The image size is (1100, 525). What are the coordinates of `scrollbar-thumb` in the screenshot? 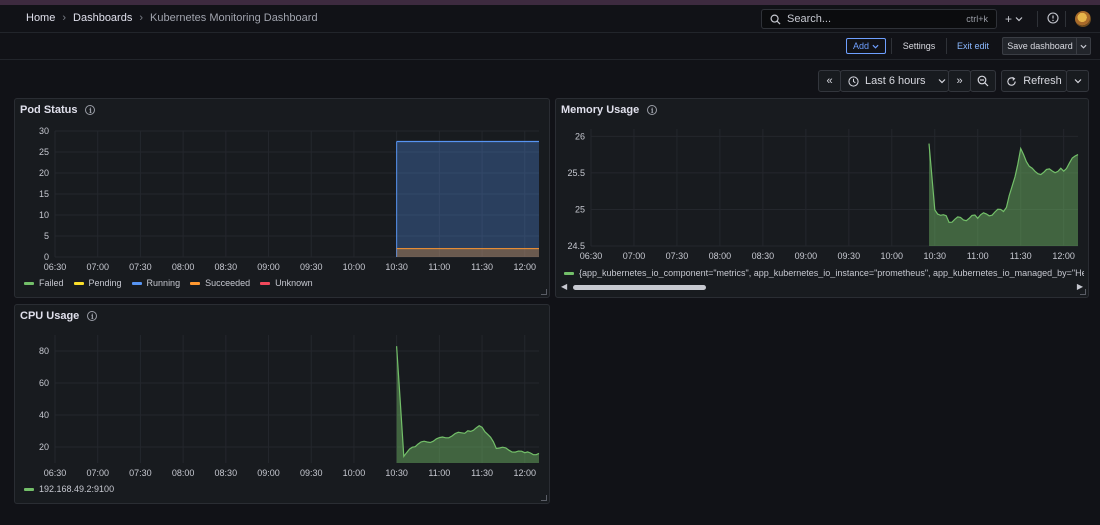 It's located at (639, 287).